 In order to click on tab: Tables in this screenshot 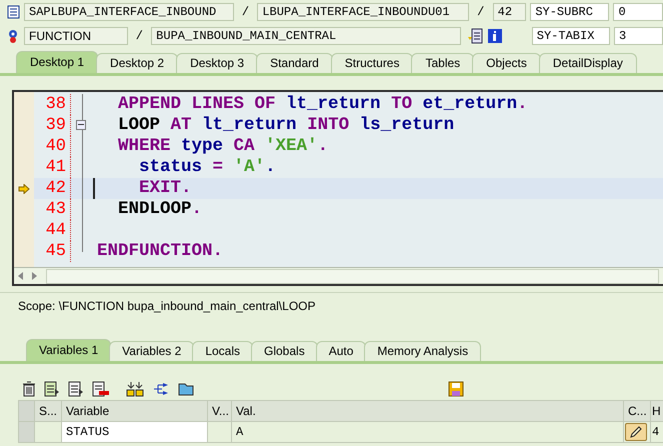, I will do `click(442, 63)`.